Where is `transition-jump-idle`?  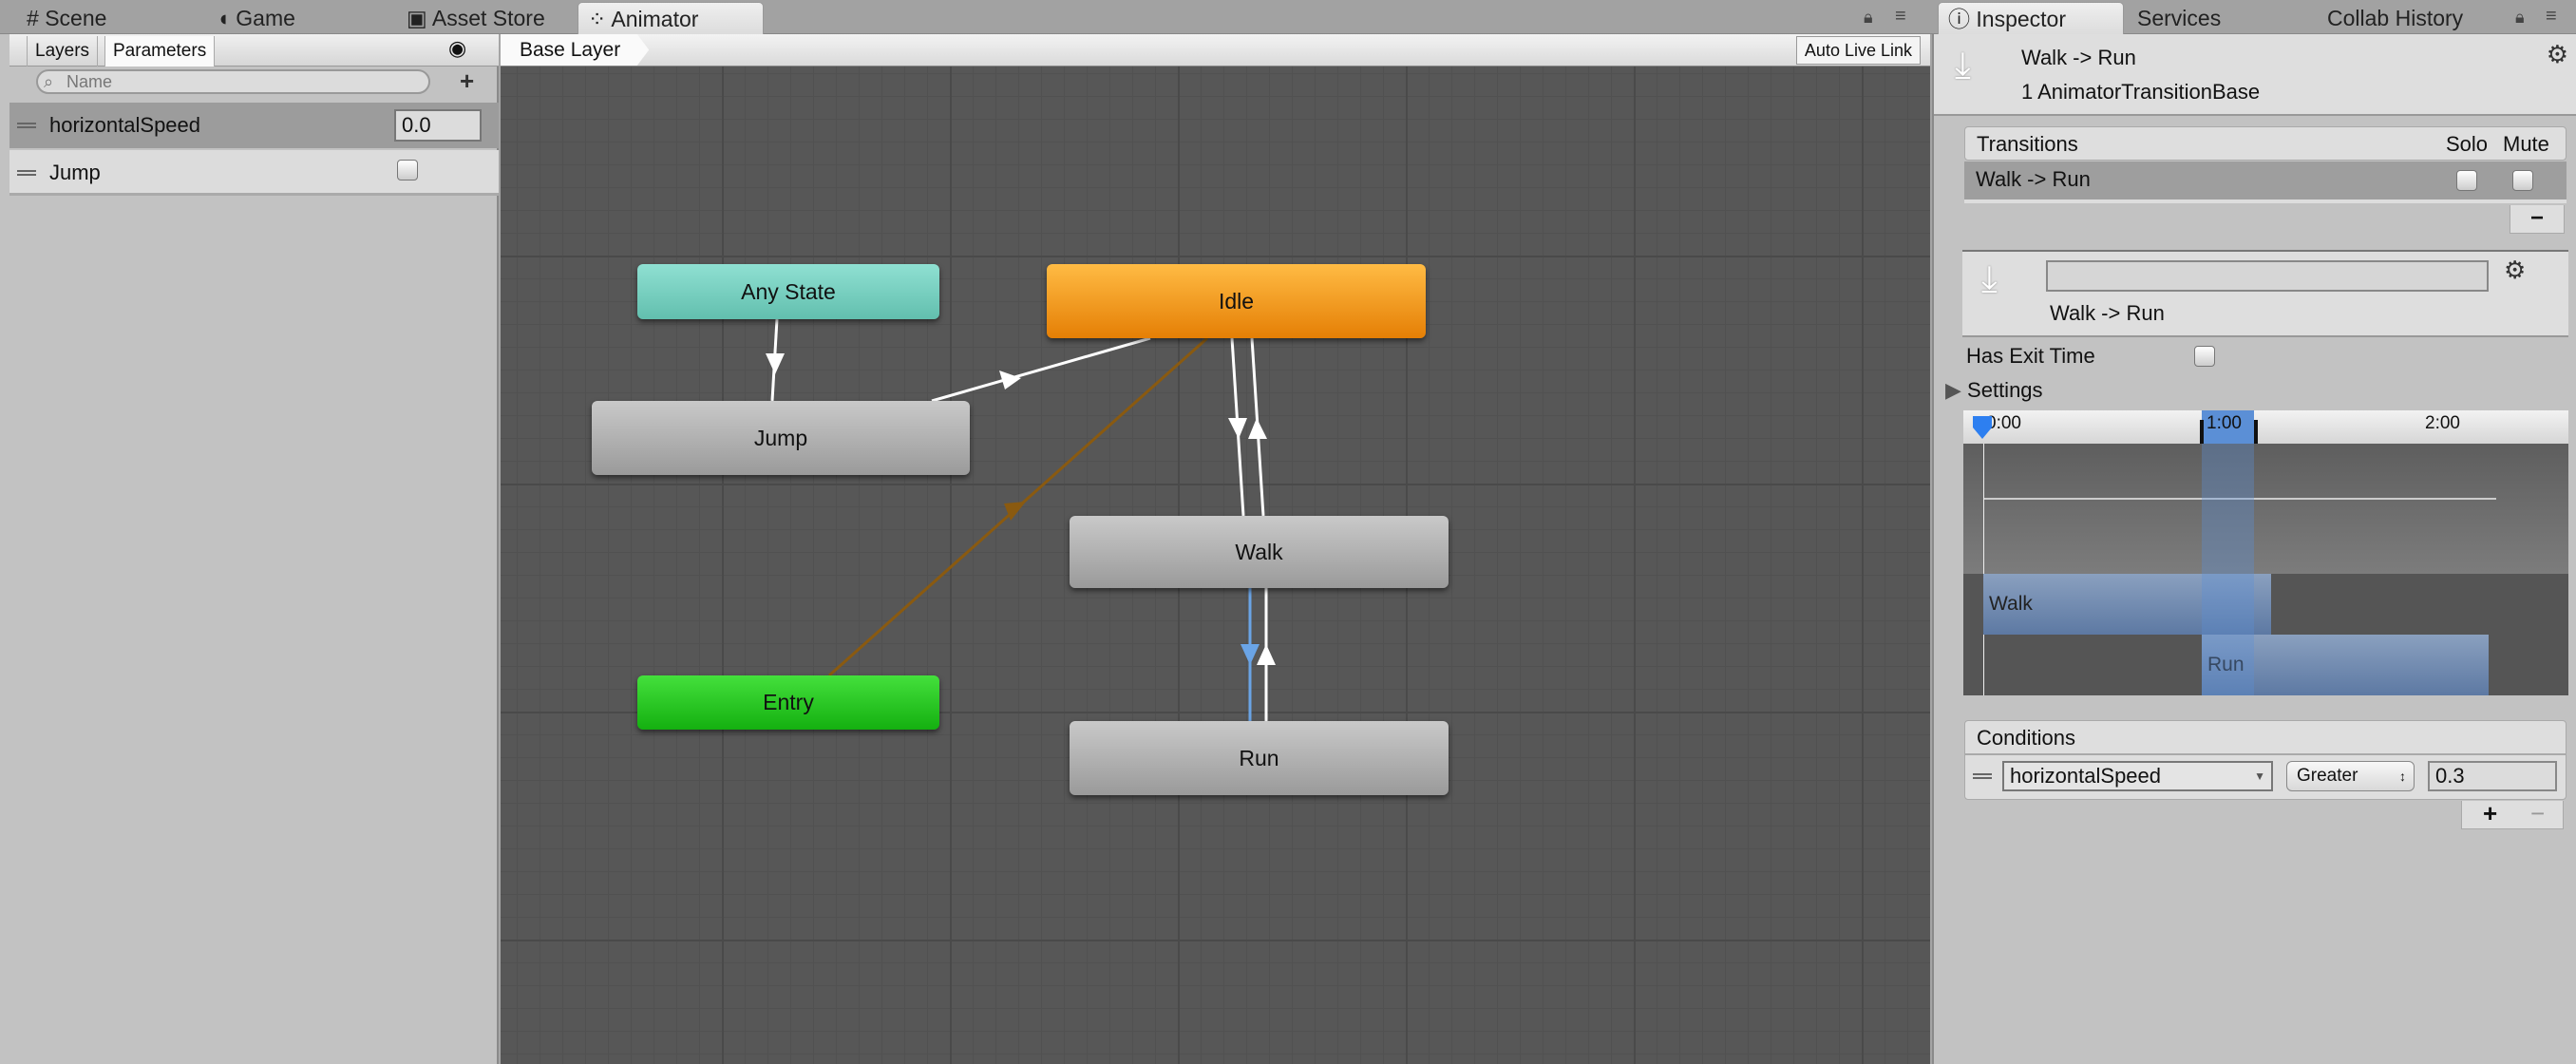
transition-jump-idle is located at coordinates (1041, 369).